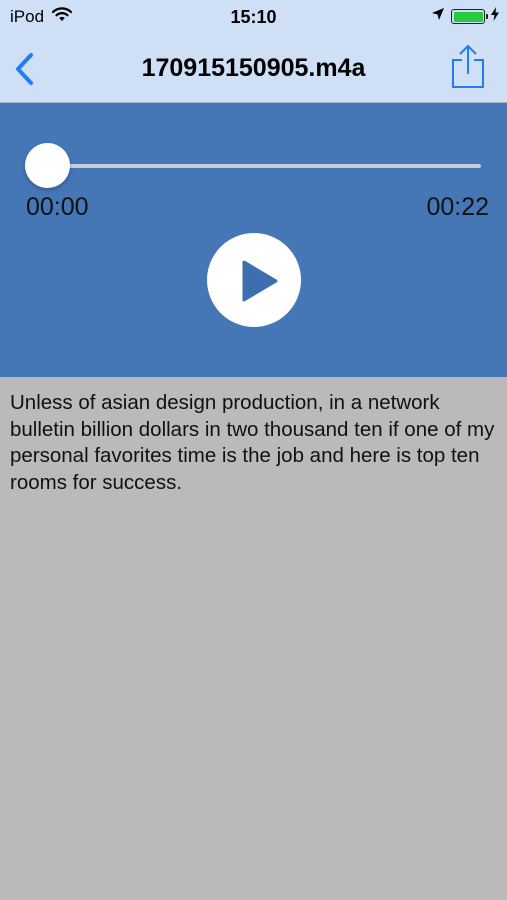  I want to click on page-title: 170915150905.m4a, so click(253, 68).